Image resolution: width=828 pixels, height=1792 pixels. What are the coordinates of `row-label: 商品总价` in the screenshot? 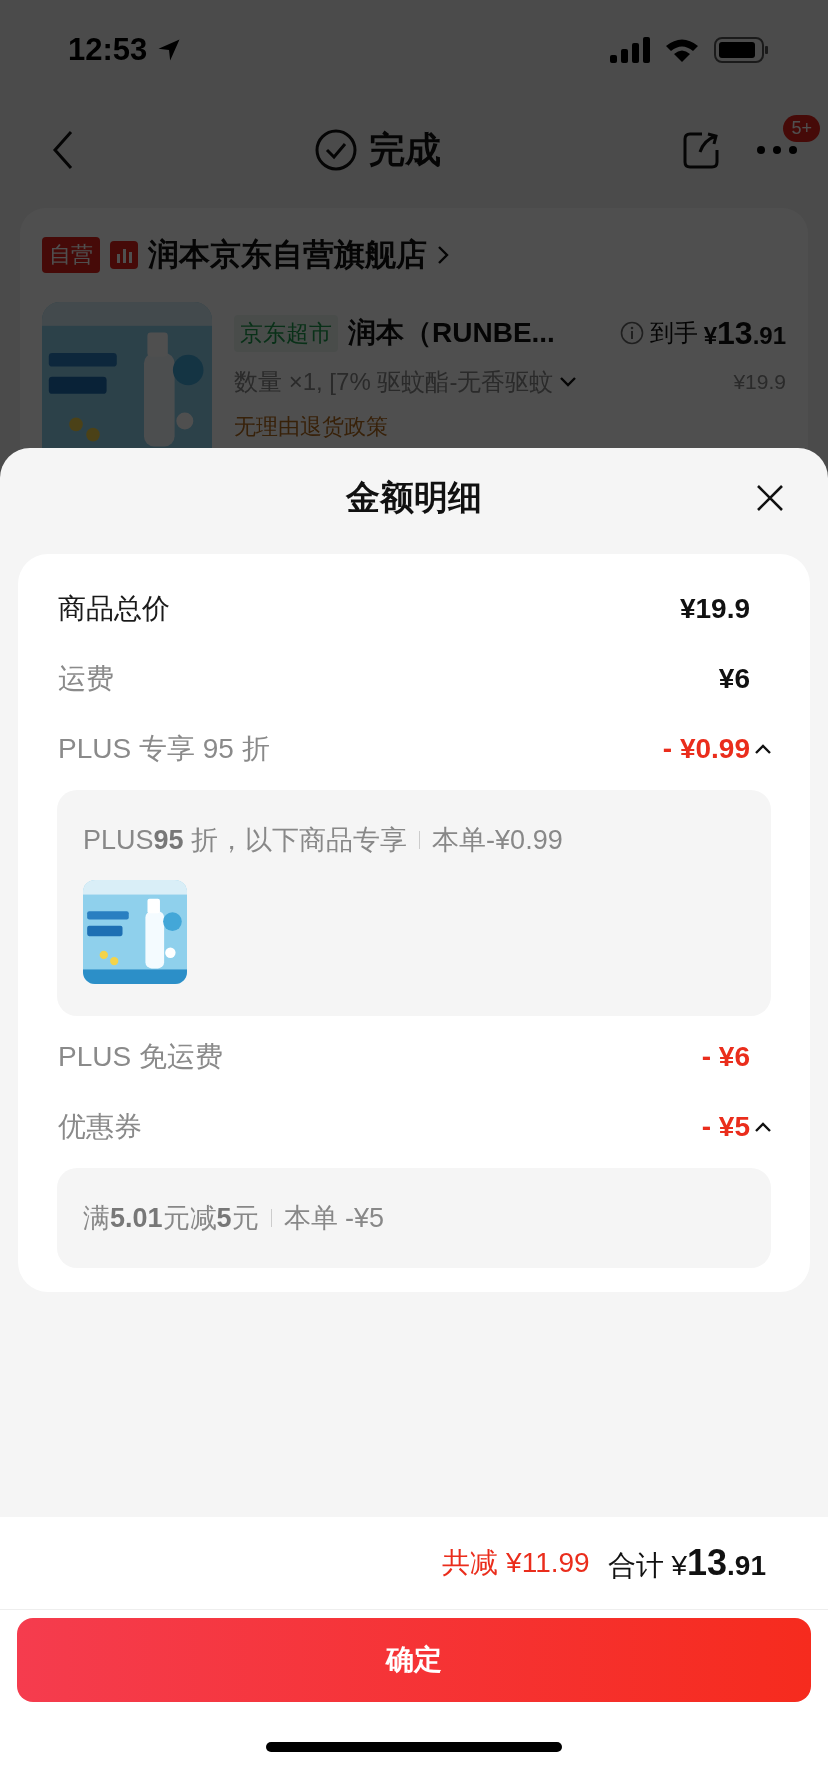 It's located at (114, 609).